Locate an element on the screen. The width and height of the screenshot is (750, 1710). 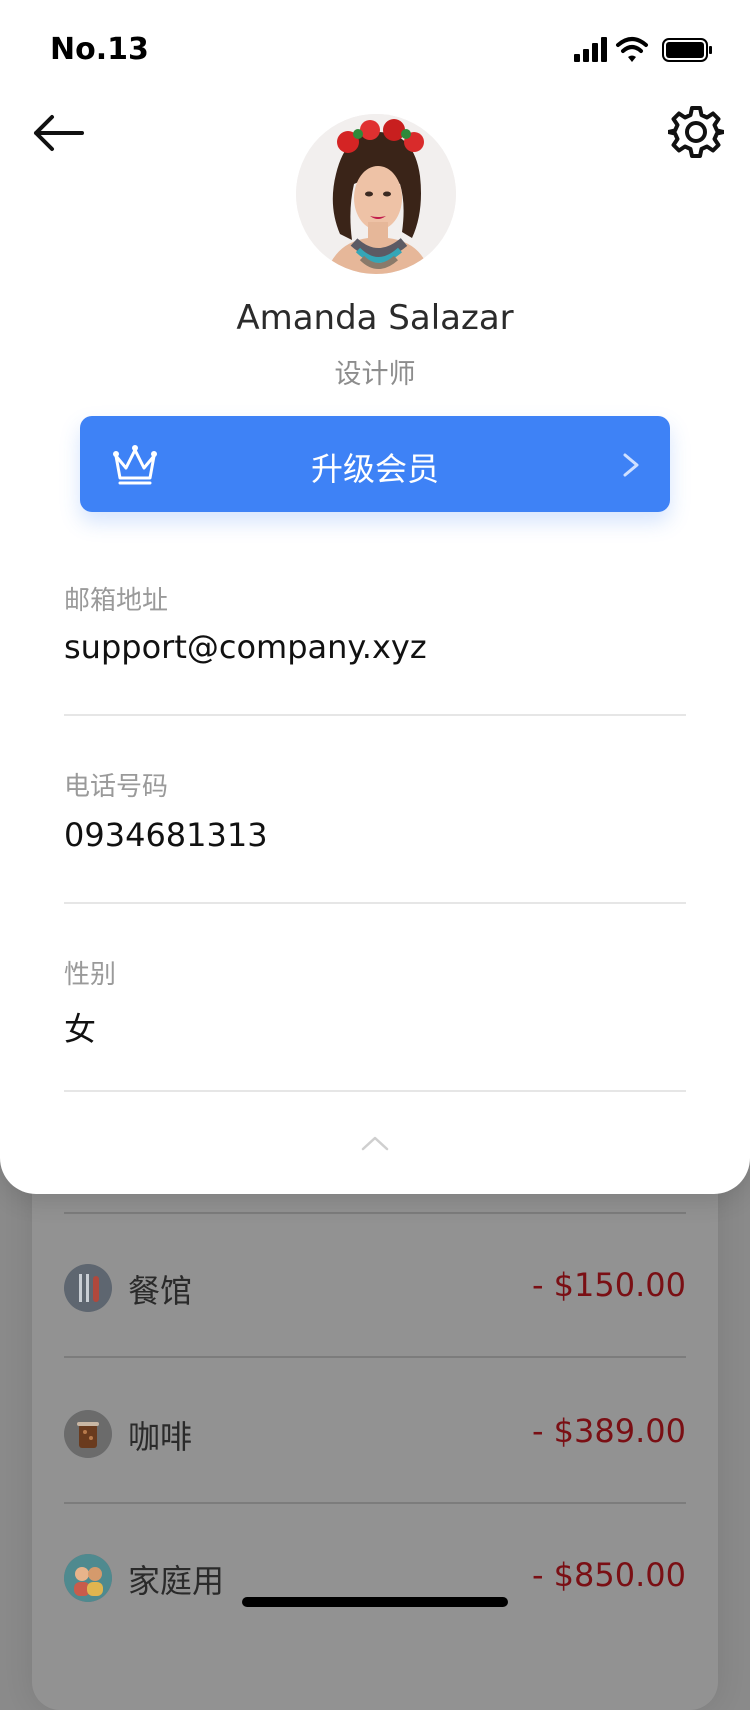
transaction-label: 餐馆 is located at coordinates (160, 1291).